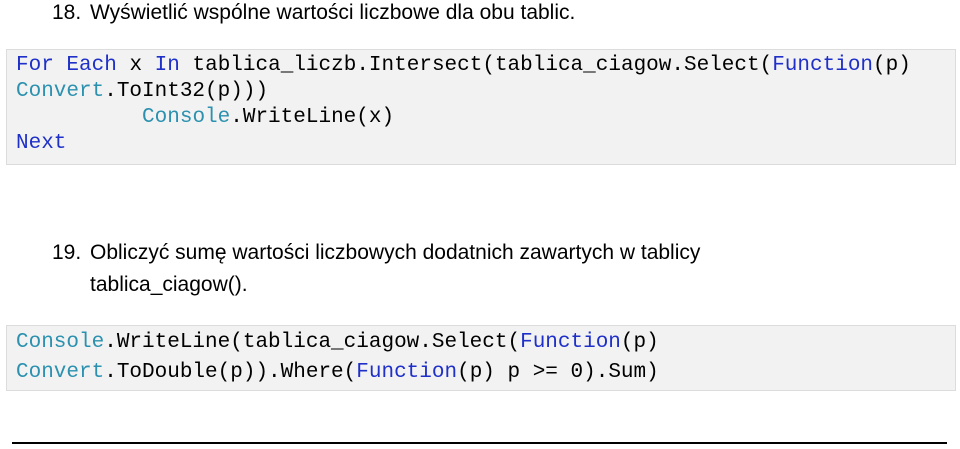  Describe the element at coordinates (485, 144) in the screenshot. I see `code-line: Next` at that location.